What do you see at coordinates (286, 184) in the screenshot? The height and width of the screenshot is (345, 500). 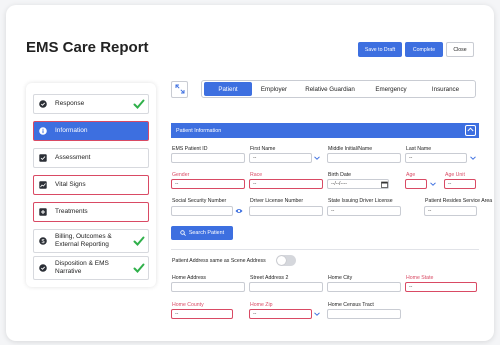 I see `race-select: --` at bounding box center [286, 184].